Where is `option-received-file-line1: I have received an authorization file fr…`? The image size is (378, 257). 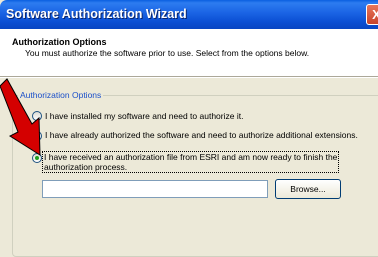
option-received-file-line1: I have received an authorization file fr… is located at coordinates (191, 157).